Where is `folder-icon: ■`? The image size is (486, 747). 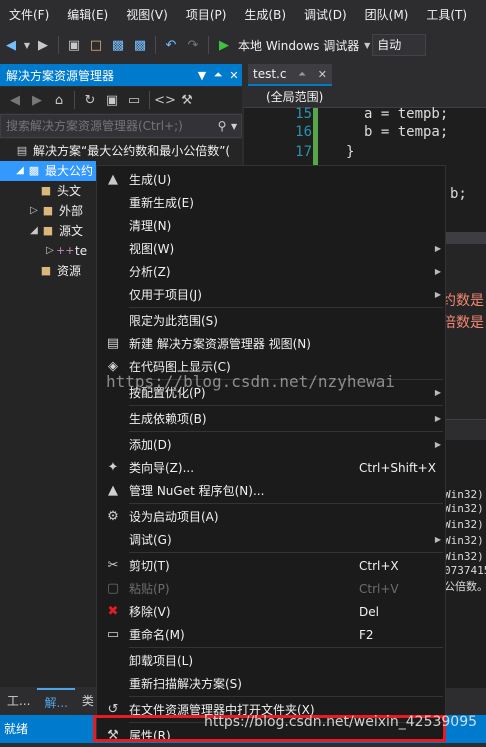
folder-icon: ■ is located at coordinates (46, 190).